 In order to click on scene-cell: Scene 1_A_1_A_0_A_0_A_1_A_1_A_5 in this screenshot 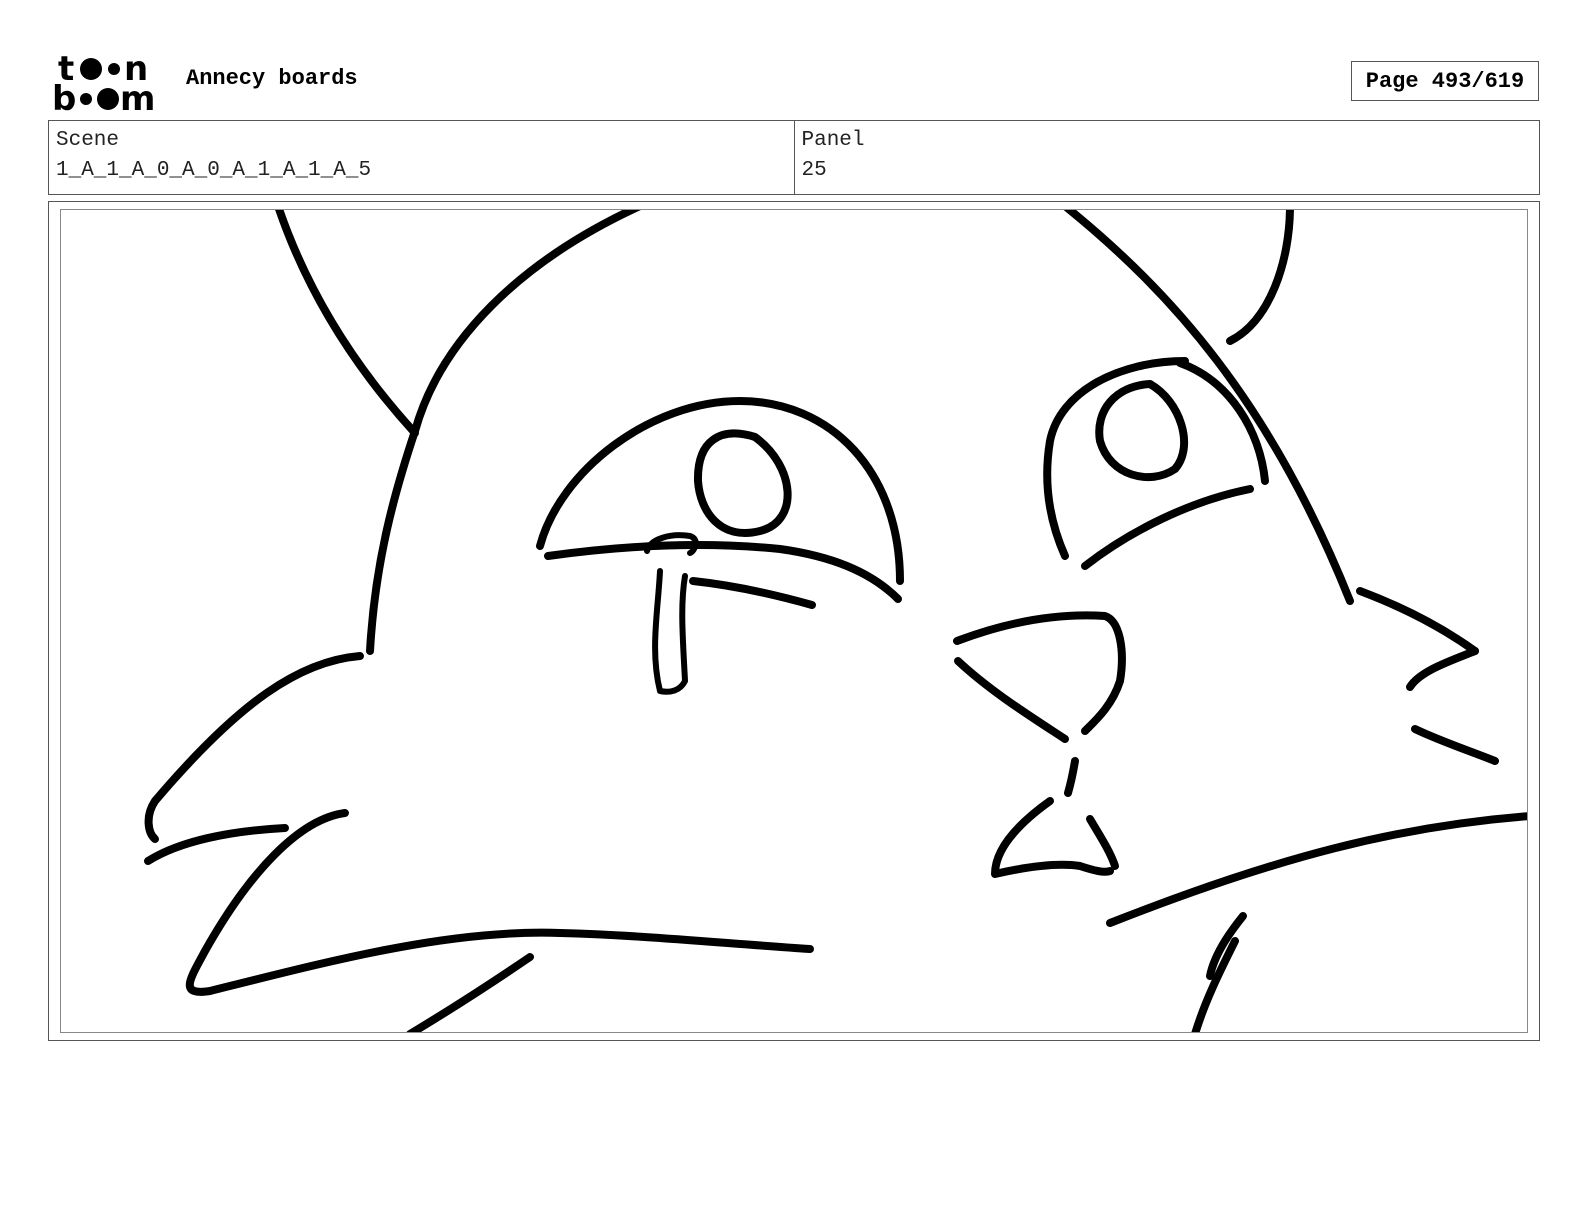, I will do `click(421, 157)`.